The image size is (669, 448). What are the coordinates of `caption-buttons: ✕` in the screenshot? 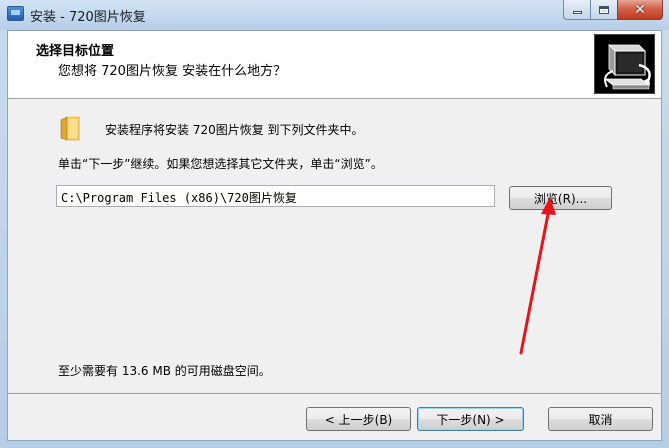 It's located at (613, 10).